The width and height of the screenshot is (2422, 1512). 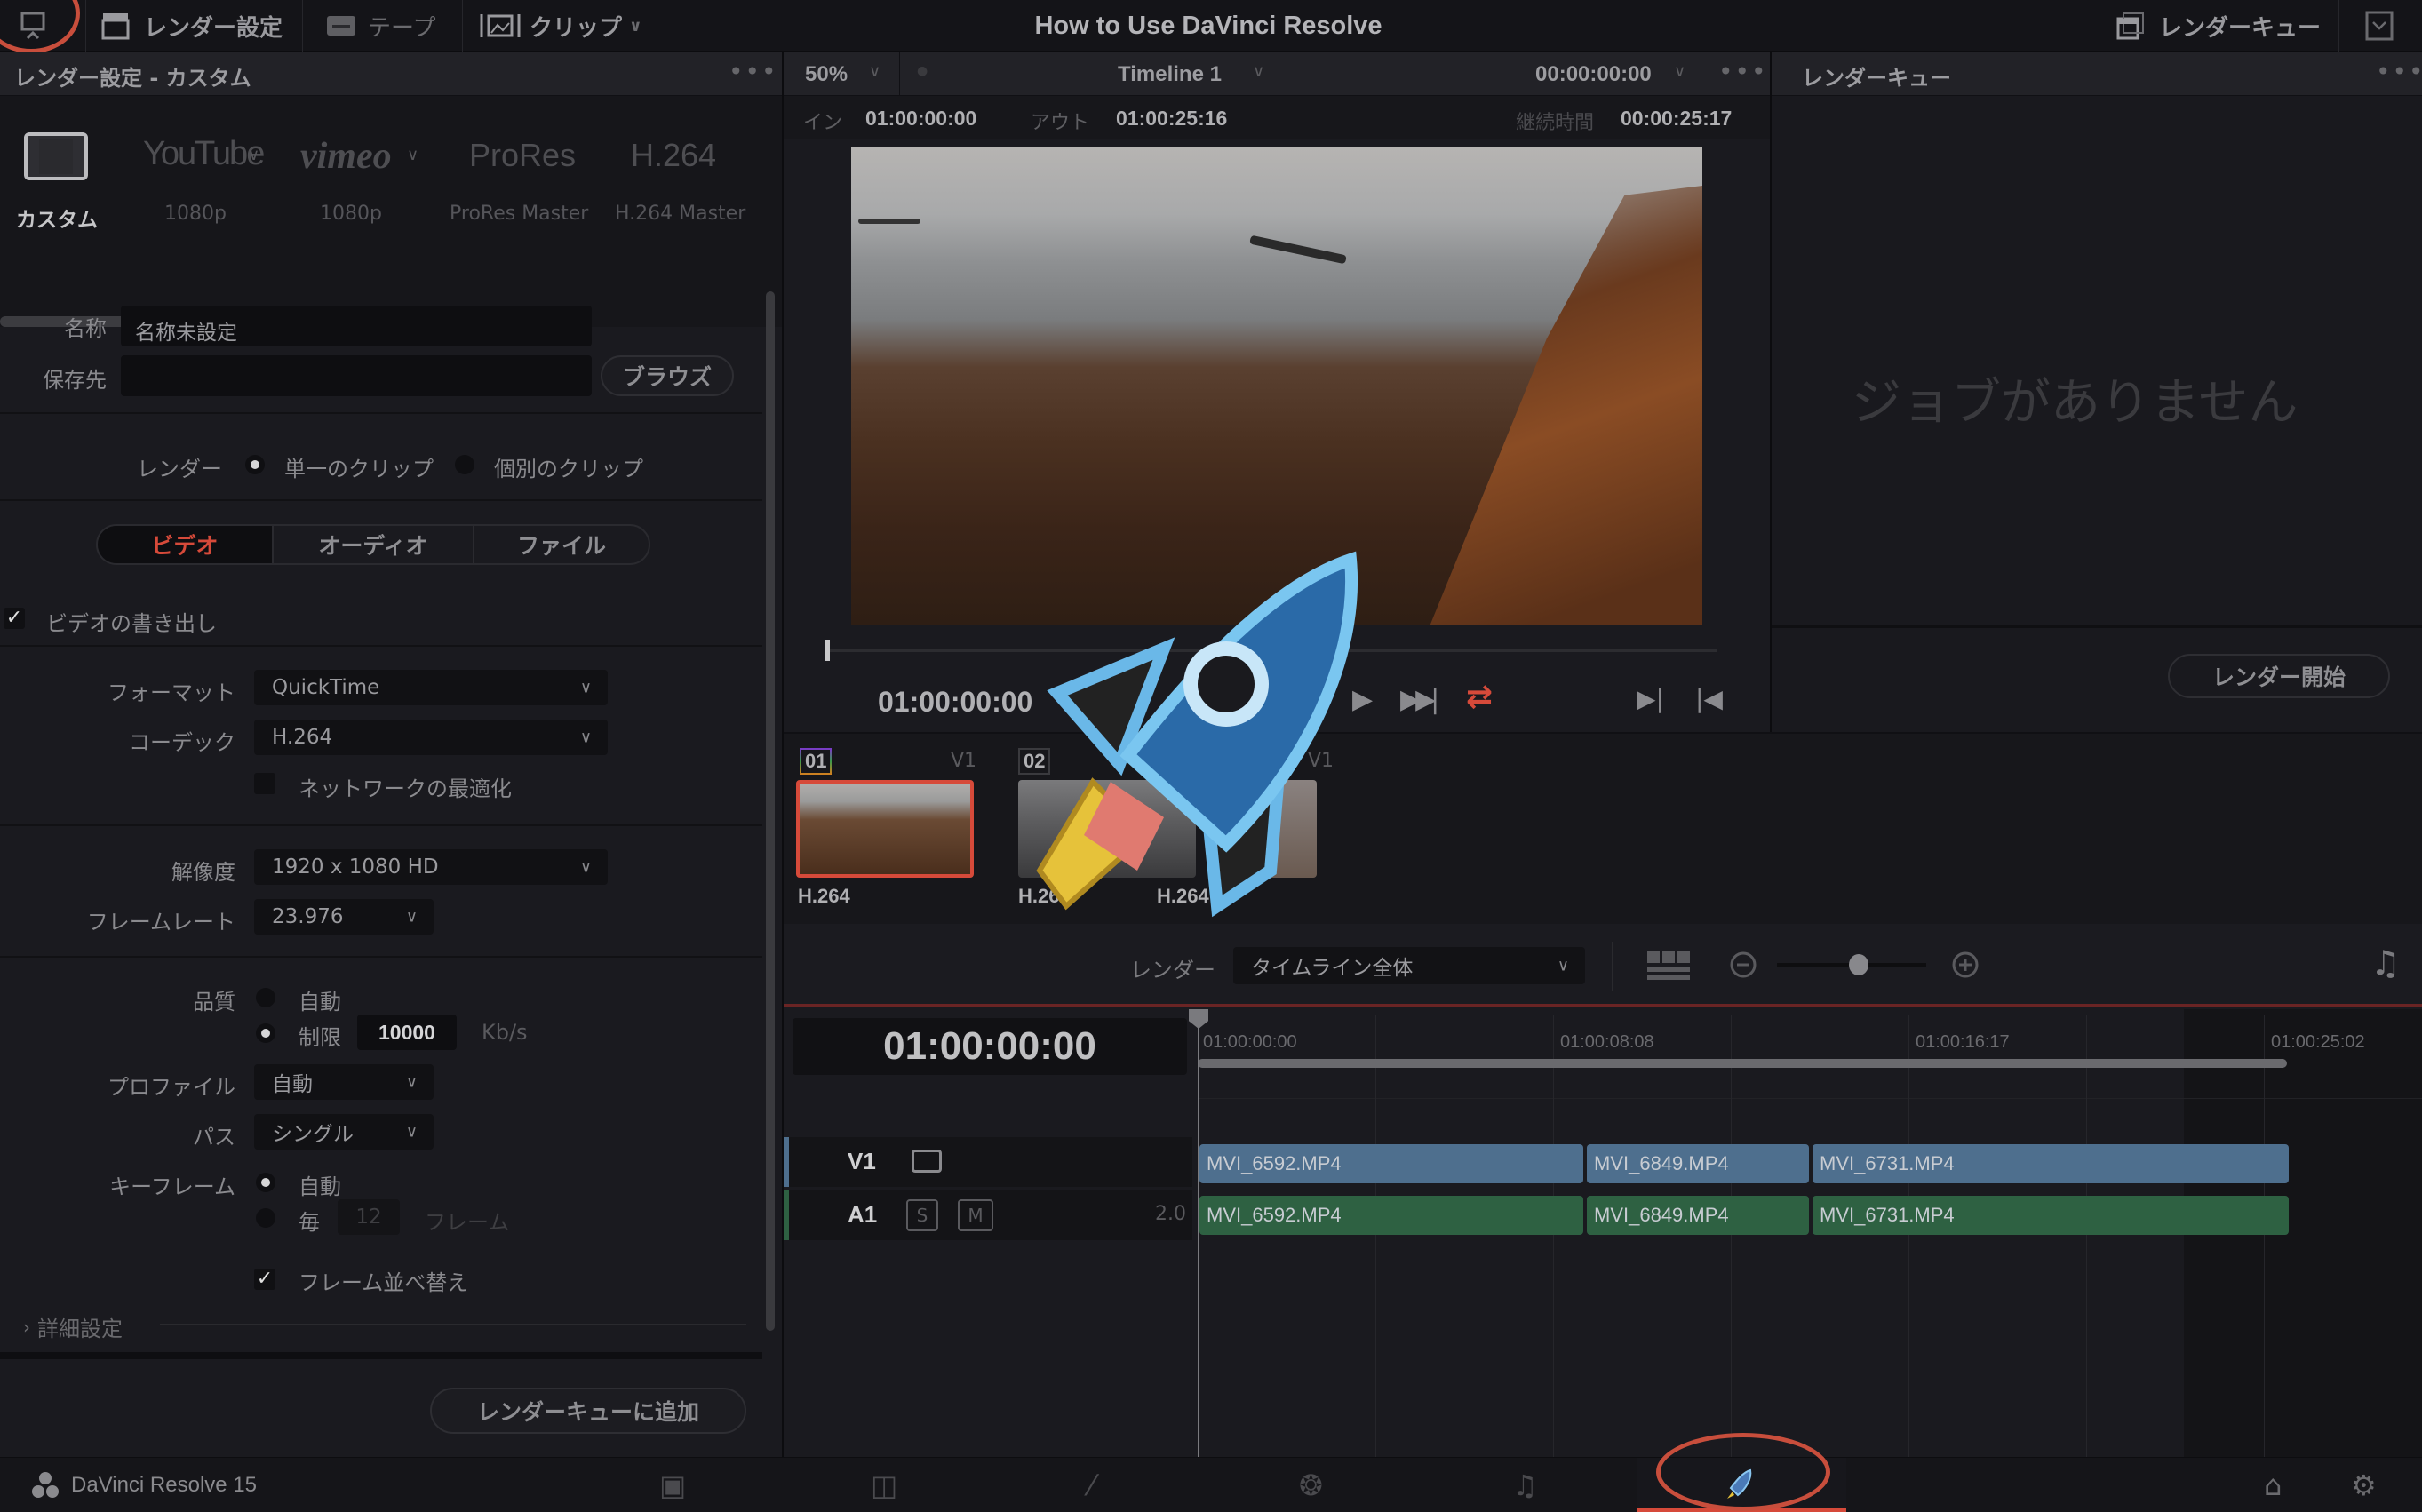 What do you see at coordinates (2051, 1163) in the screenshot?
I see `video-clip: MVI_6731.MP4` at bounding box center [2051, 1163].